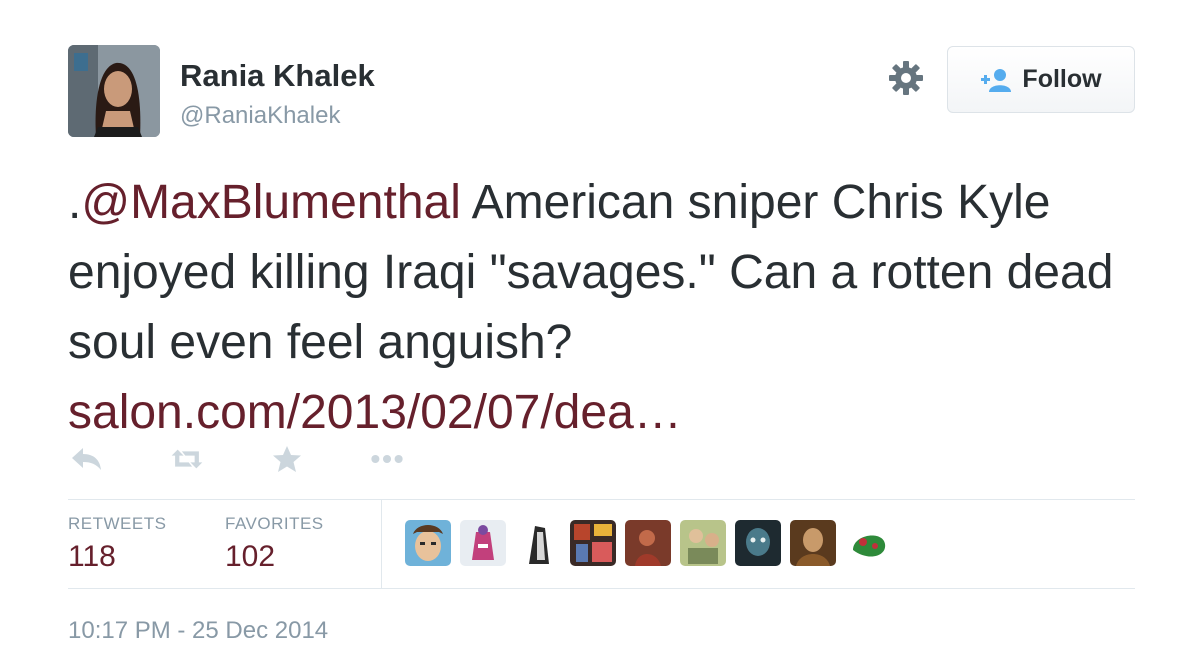 The width and height of the screenshot is (1200, 670). Describe the element at coordinates (906, 78) in the screenshot. I see `gear-icon` at that location.